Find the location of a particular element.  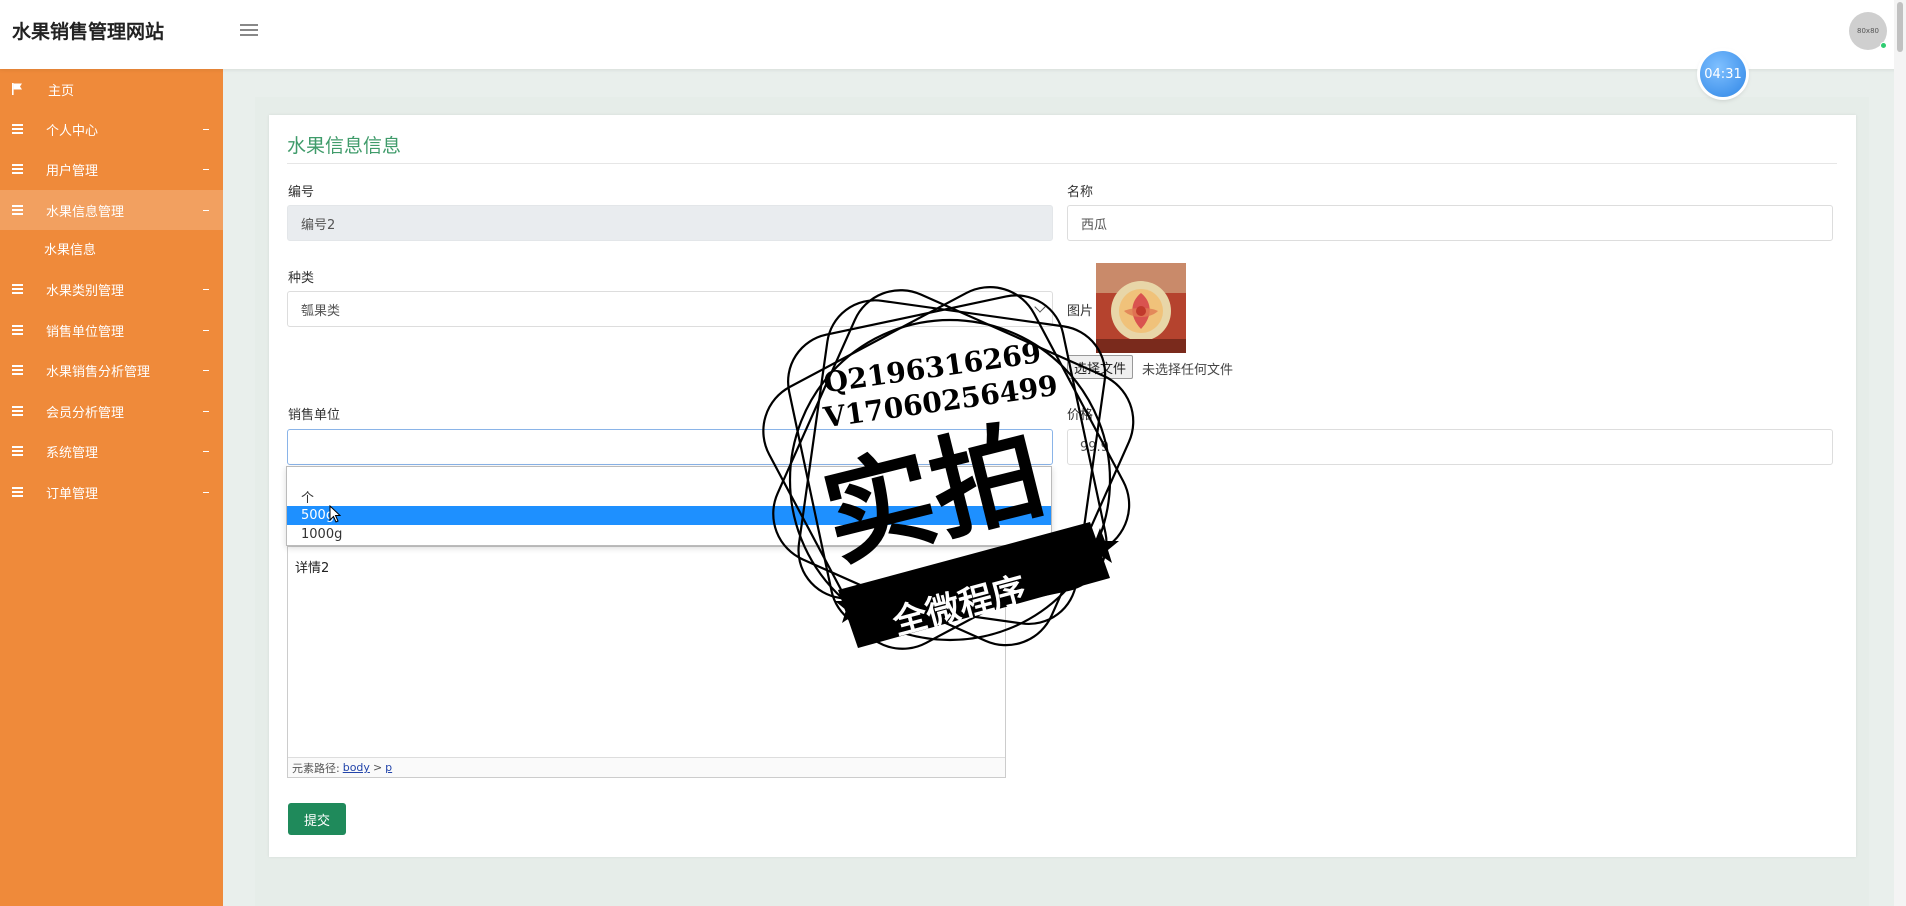

number-input: 编号2 is located at coordinates (670, 223).